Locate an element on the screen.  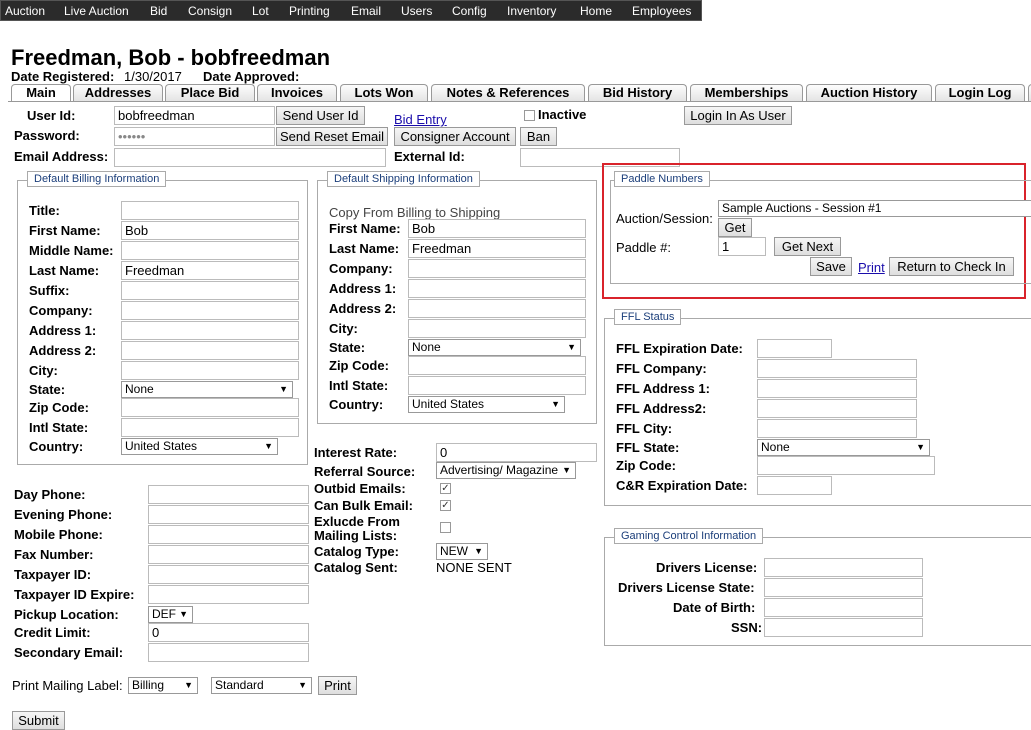
tab-invoices: Invoices is located at coordinates (297, 92).